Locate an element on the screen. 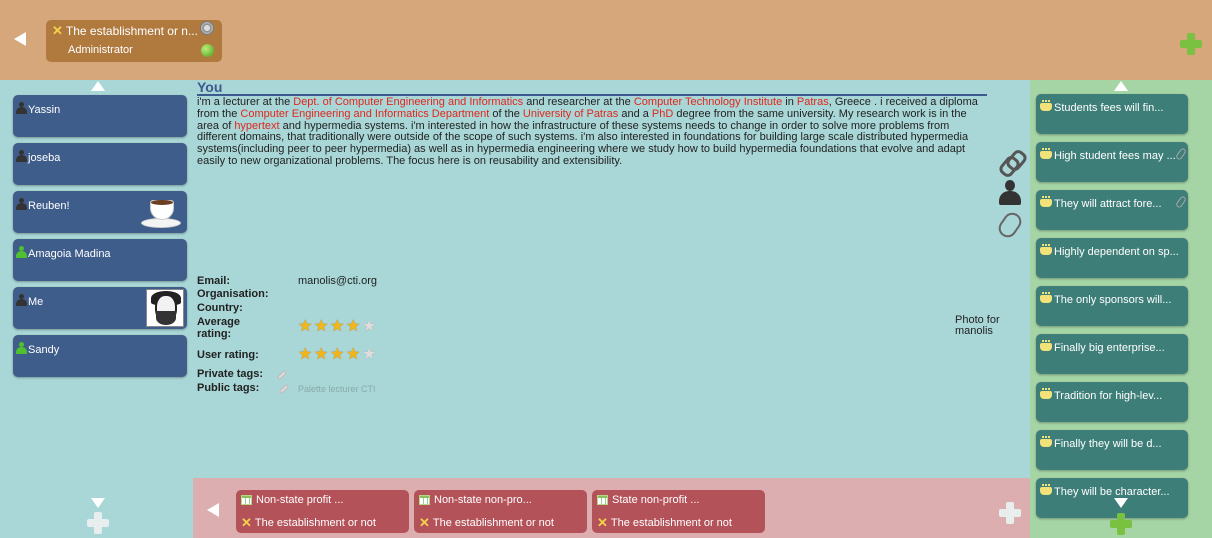  email-value: manolis@cti.org is located at coordinates (338, 281).